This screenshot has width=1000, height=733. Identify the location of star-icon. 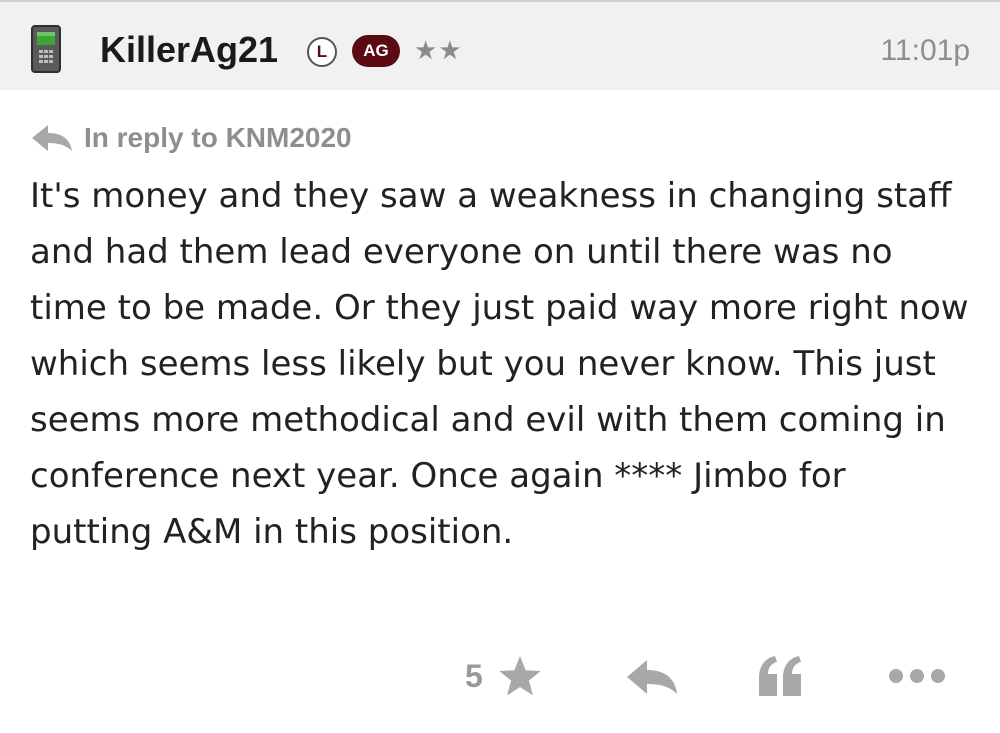
(520, 676).